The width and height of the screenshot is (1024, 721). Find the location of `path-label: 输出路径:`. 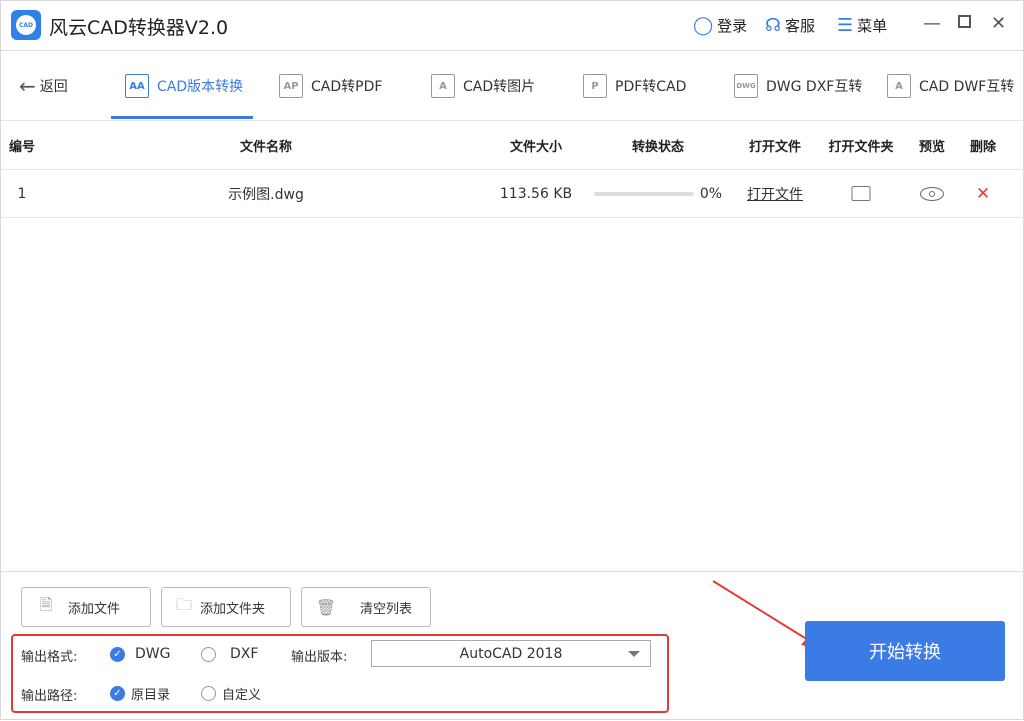

path-label: 输出路径: is located at coordinates (49, 696).